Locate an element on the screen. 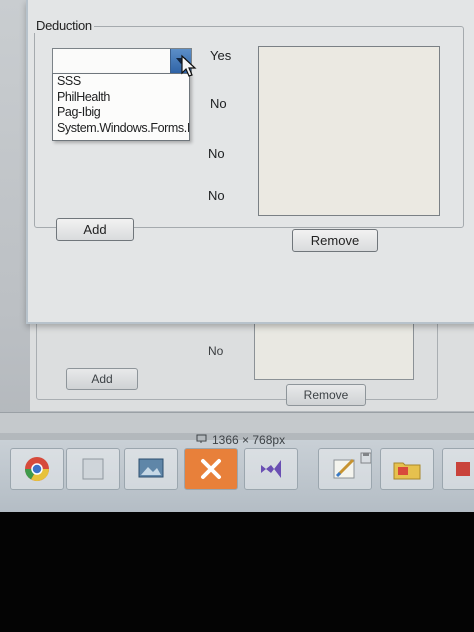 This screenshot has height=632, width=474. taskbar-blank-app-button is located at coordinates (93, 469).